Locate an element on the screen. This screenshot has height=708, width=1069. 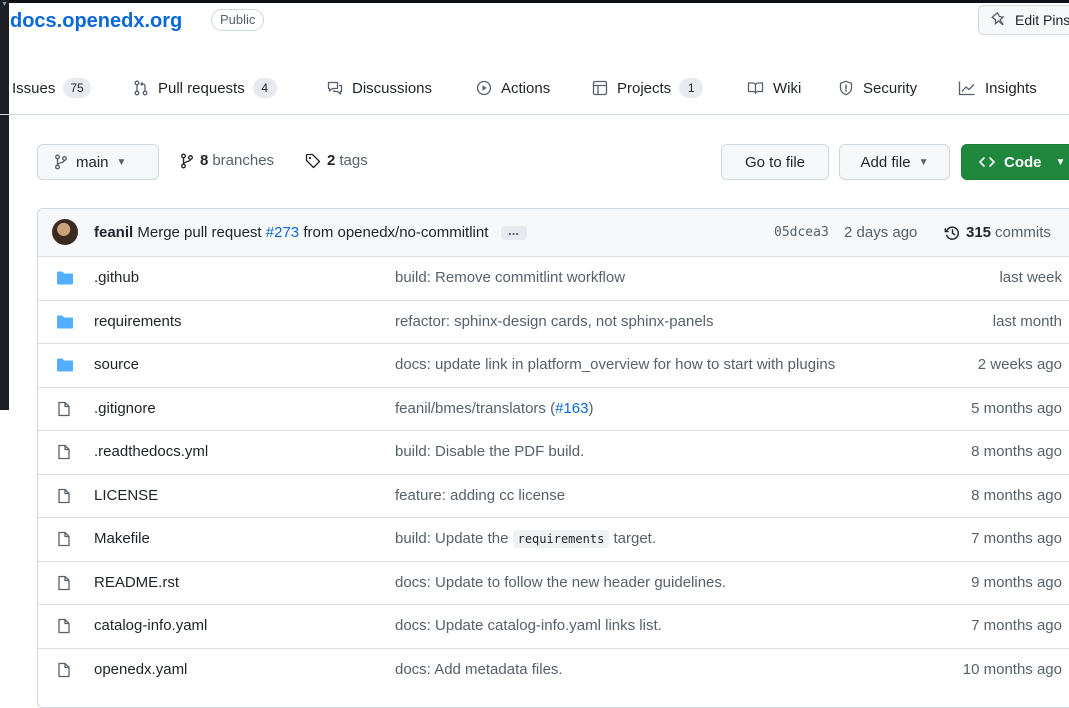
pin-icon is located at coordinates (998, 19).